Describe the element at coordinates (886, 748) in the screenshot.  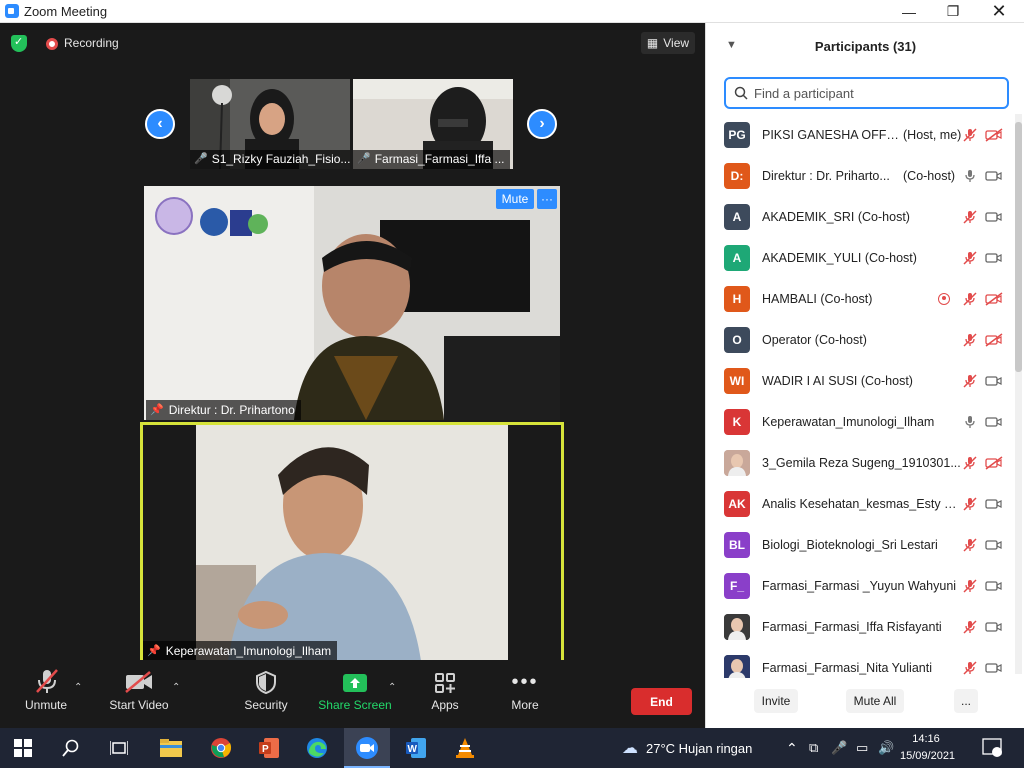
I see `volume-icon: 🔊` at that location.